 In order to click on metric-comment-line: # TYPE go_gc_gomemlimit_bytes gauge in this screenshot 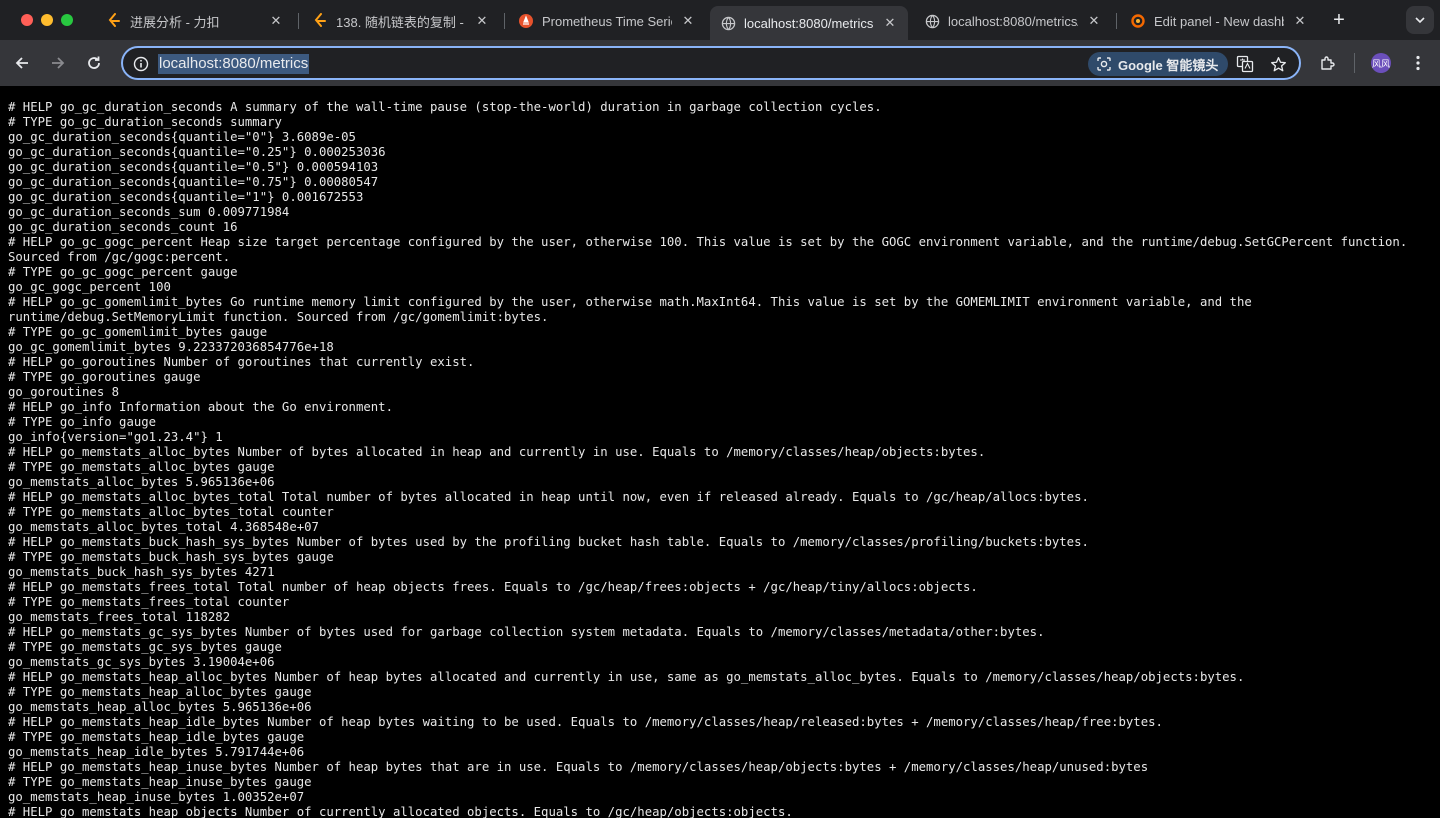, I will do `click(138, 332)`.